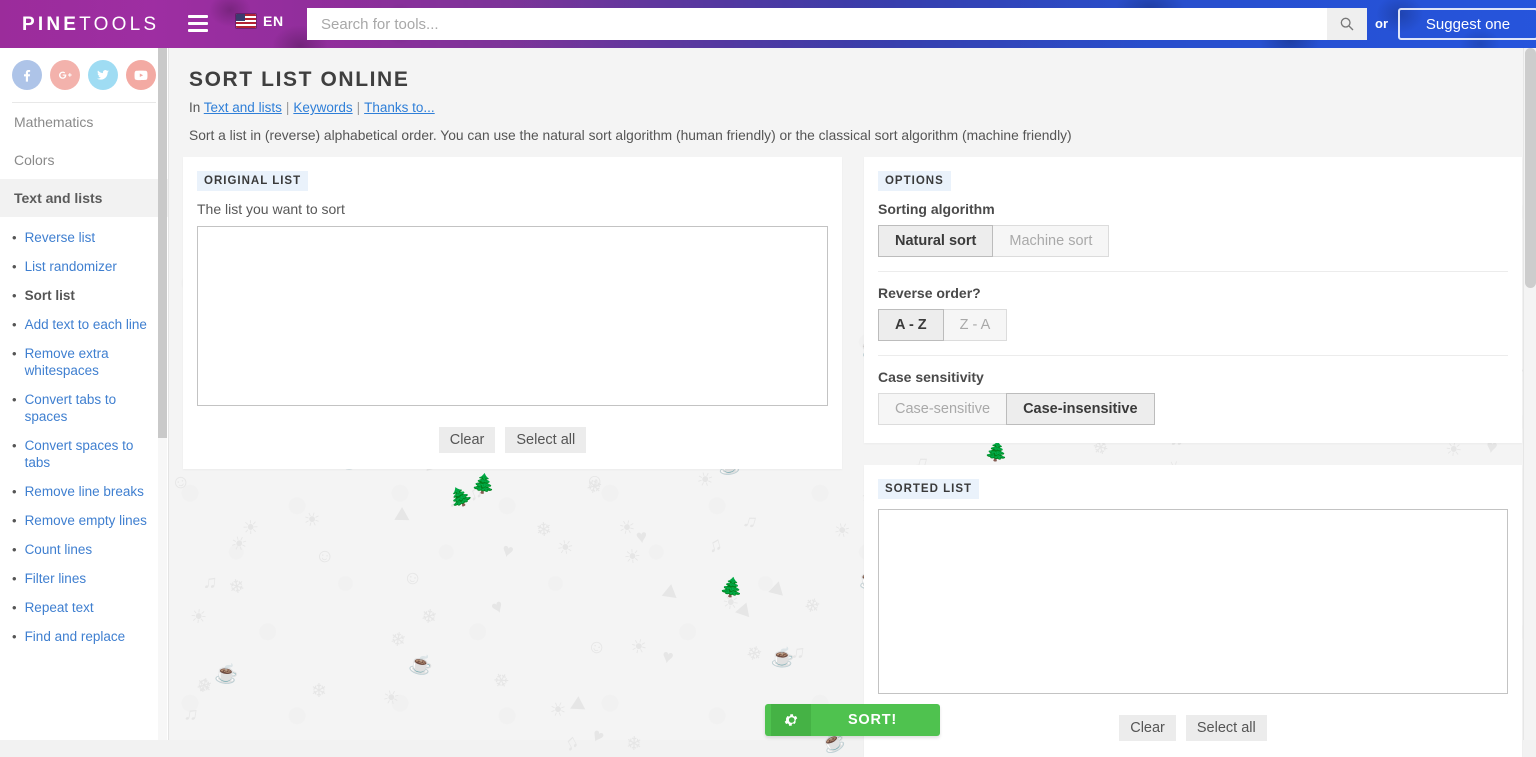 Image resolution: width=1536 pixels, height=757 pixels. What do you see at coordinates (942, 409) in the screenshot?
I see `case-sensitive-button: Case-sensitive` at bounding box center [942, 409].